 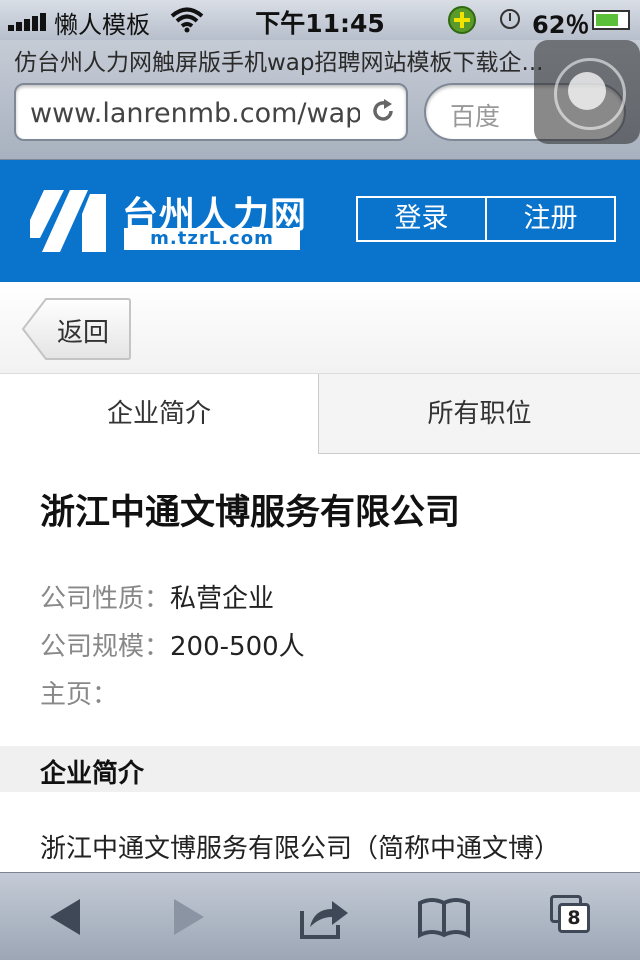 I want to click on company-intro-text: 浙江中通文博服务有限公司（简称中通文博）, so click(x=300, y=849).